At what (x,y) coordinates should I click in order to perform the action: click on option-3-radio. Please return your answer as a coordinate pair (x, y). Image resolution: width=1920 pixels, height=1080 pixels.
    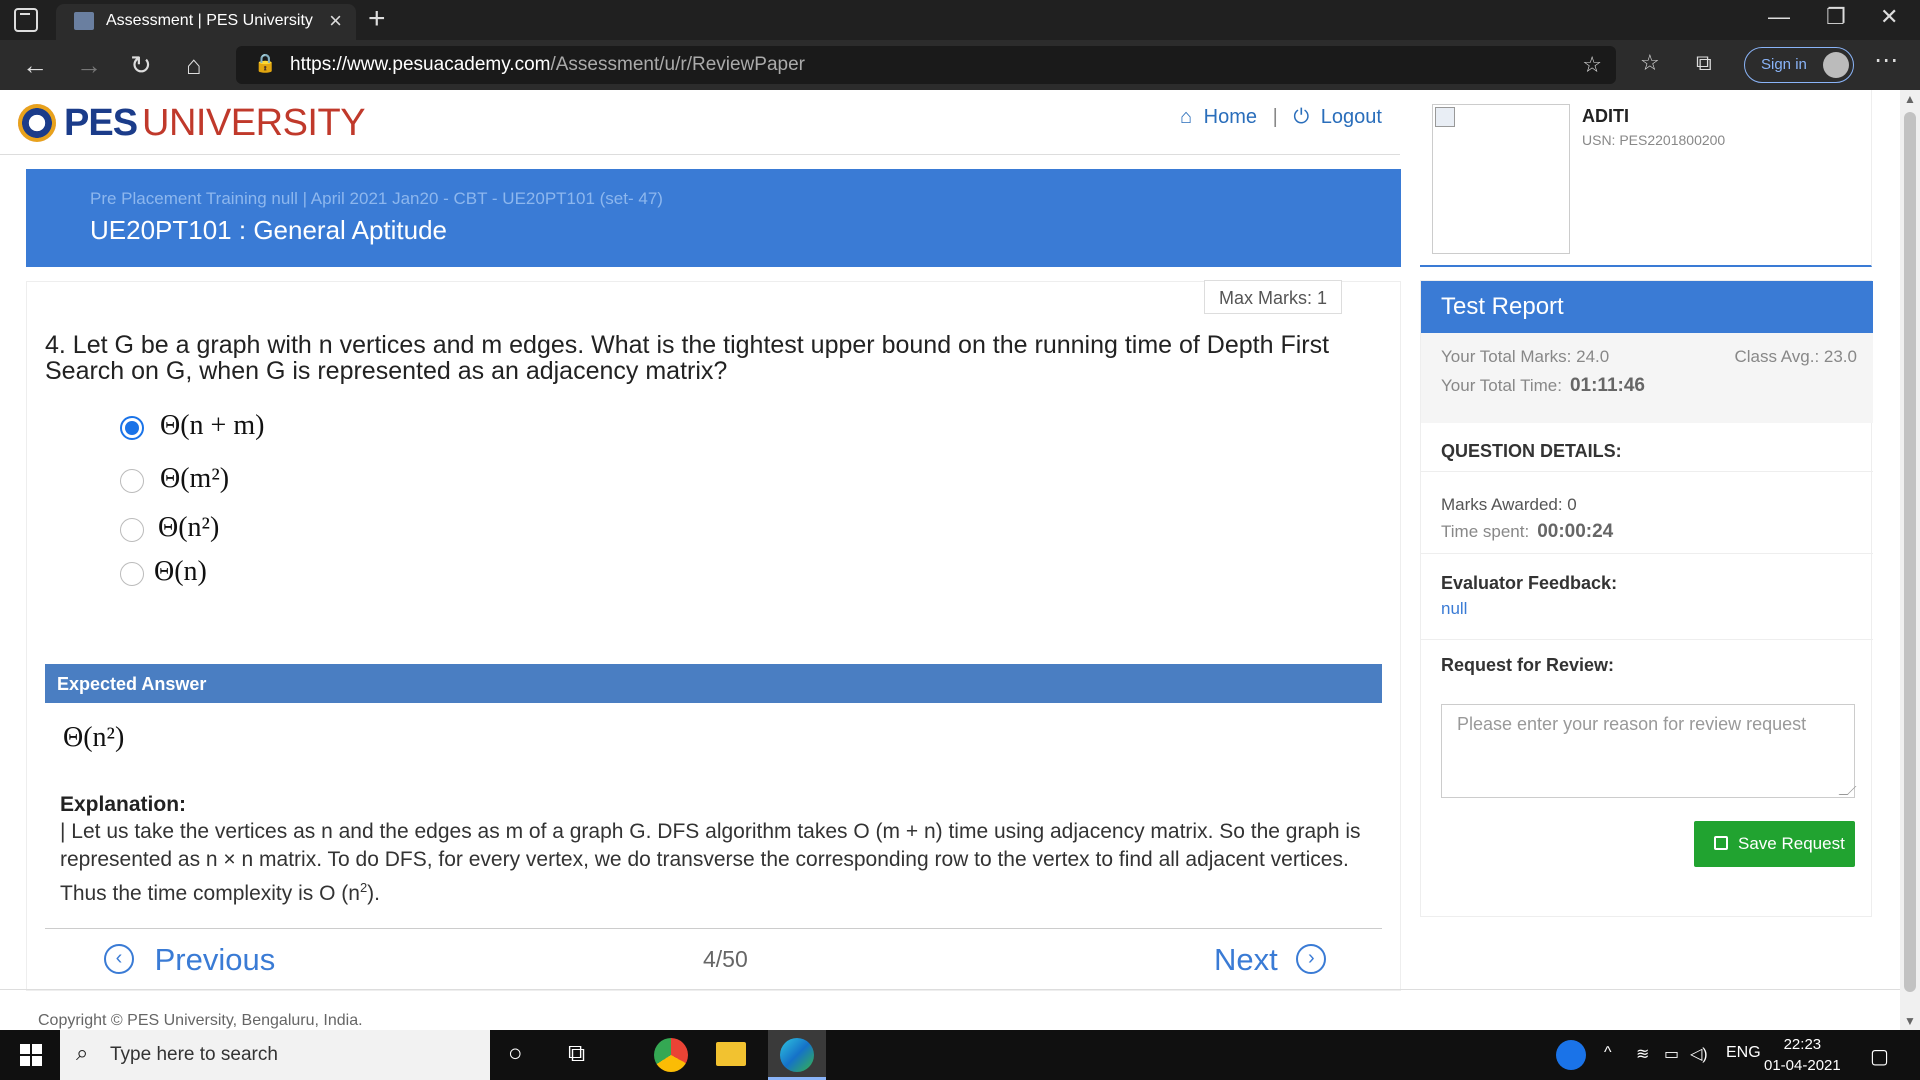
    Looking at the image, I should click on (132, 530).